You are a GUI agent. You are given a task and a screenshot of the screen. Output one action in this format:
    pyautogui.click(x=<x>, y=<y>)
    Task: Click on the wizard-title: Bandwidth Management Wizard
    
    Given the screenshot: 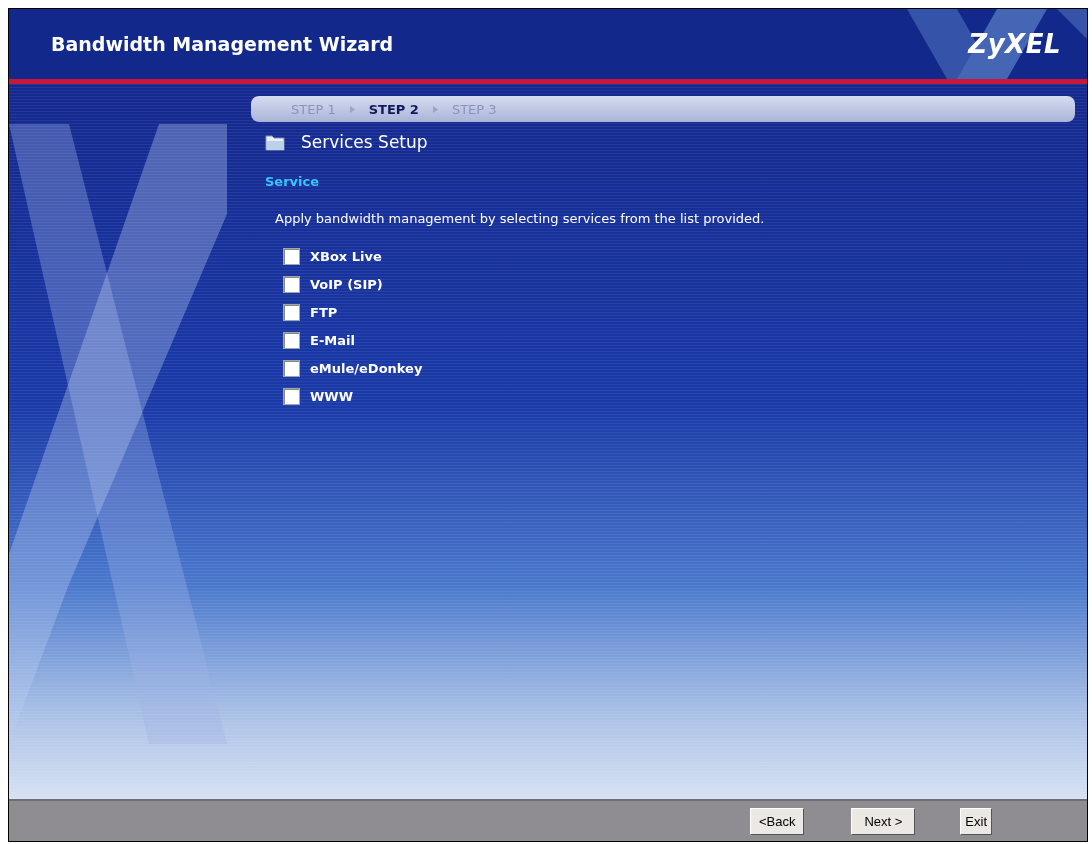 What is the action you would take?
    pyautogui.click(x=222, y=44)
    